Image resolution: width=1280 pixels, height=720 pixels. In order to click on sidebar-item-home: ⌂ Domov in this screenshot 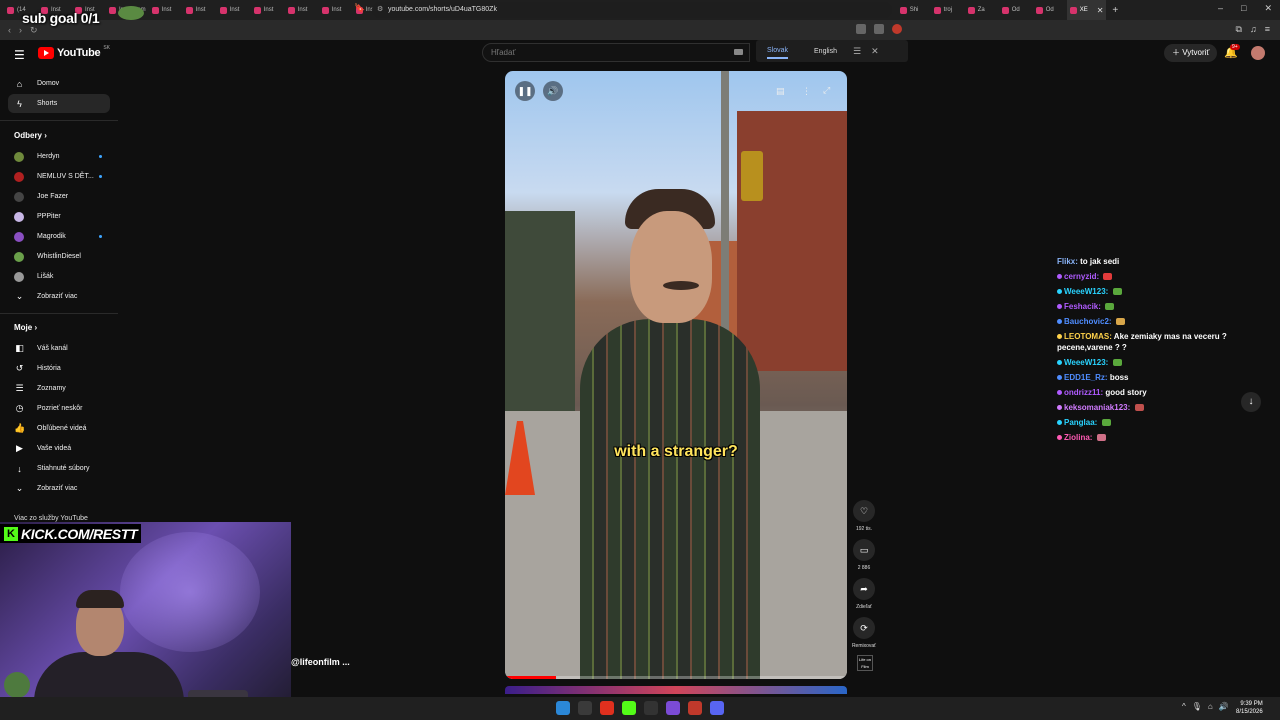, I will do `click(59, 83)`.